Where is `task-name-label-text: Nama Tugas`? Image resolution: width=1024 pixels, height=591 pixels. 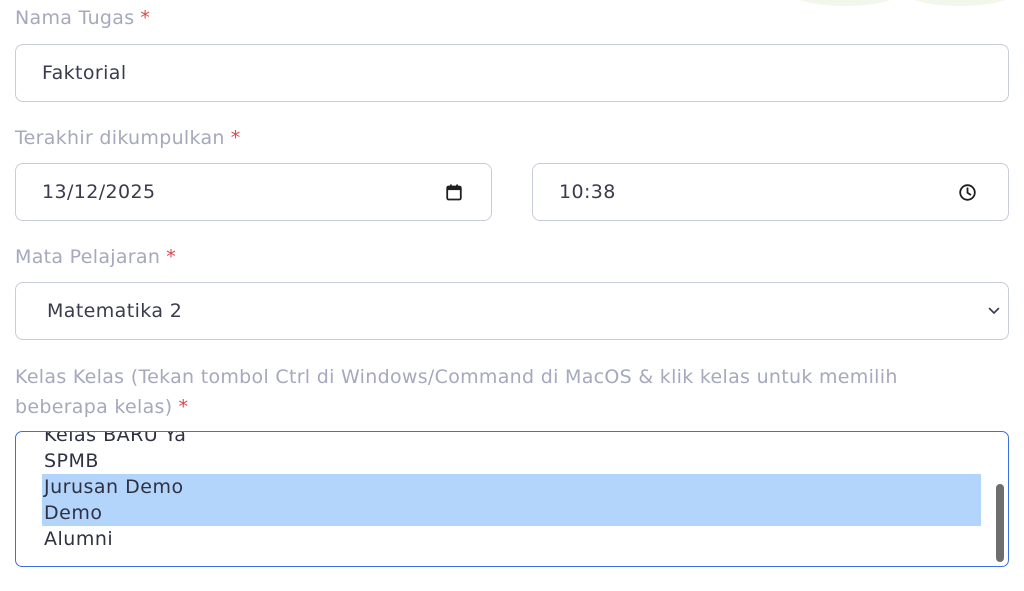
task-name-label-text: Nama Tugas is located at coordinates (75, 18).